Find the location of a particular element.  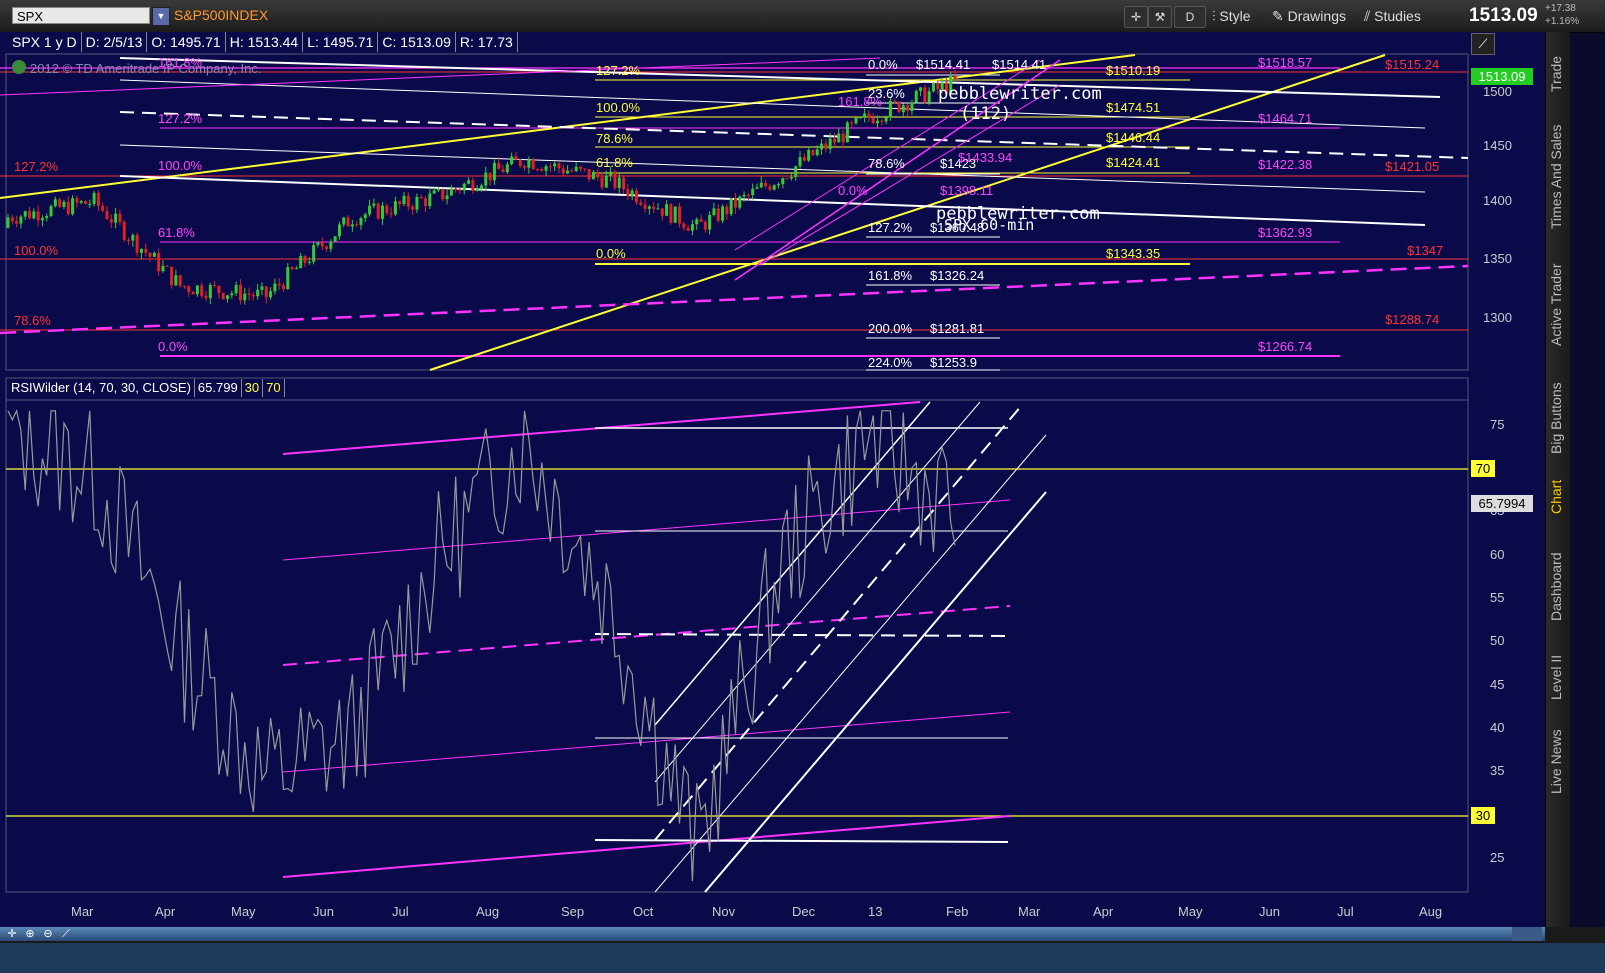

crosshair-icon: ✛ is located at coordinates (1136, 17).